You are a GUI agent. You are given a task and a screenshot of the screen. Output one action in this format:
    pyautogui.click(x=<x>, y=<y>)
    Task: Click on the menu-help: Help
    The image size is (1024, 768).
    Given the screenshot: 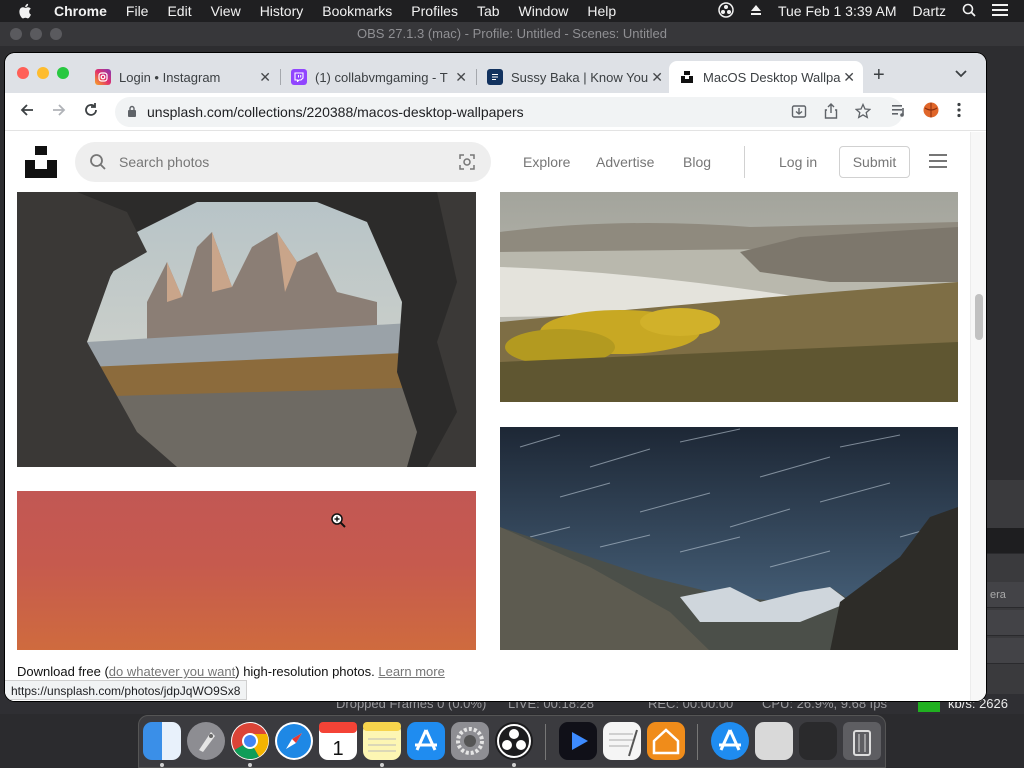 What is the action you would take?
    pyautogui.click(x=601, y=11)
    